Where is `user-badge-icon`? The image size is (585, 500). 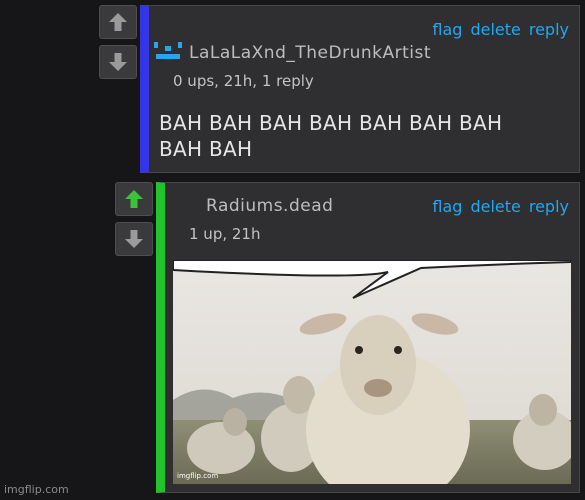 user-badge-icon is located at coordinates (168, 50).